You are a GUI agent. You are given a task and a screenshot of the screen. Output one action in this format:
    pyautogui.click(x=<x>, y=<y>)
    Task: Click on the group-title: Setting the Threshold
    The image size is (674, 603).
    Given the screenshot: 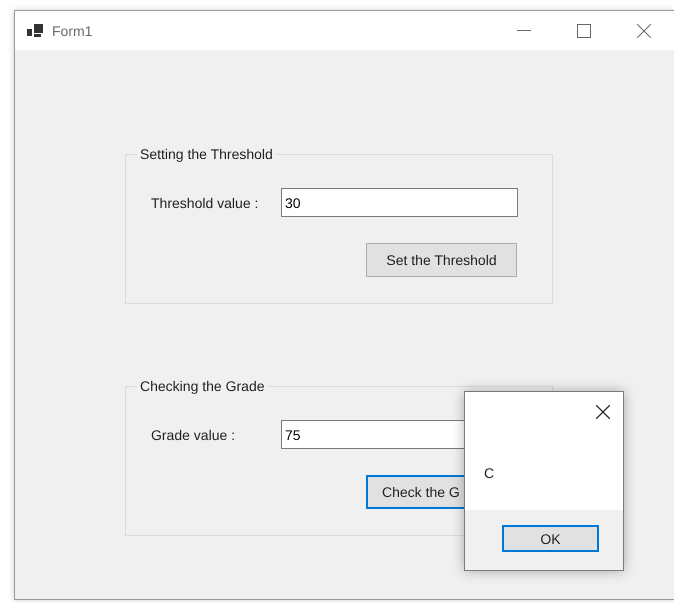 What is the action you would take?
    pyautogui.click(x=206, y=154)
    